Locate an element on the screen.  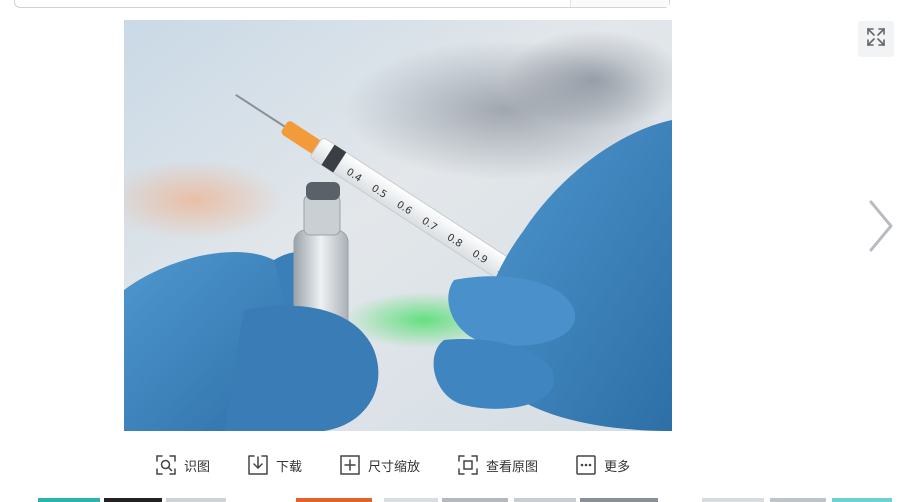
view-original-button: 查看原图 is located at coordinates (498, 465).